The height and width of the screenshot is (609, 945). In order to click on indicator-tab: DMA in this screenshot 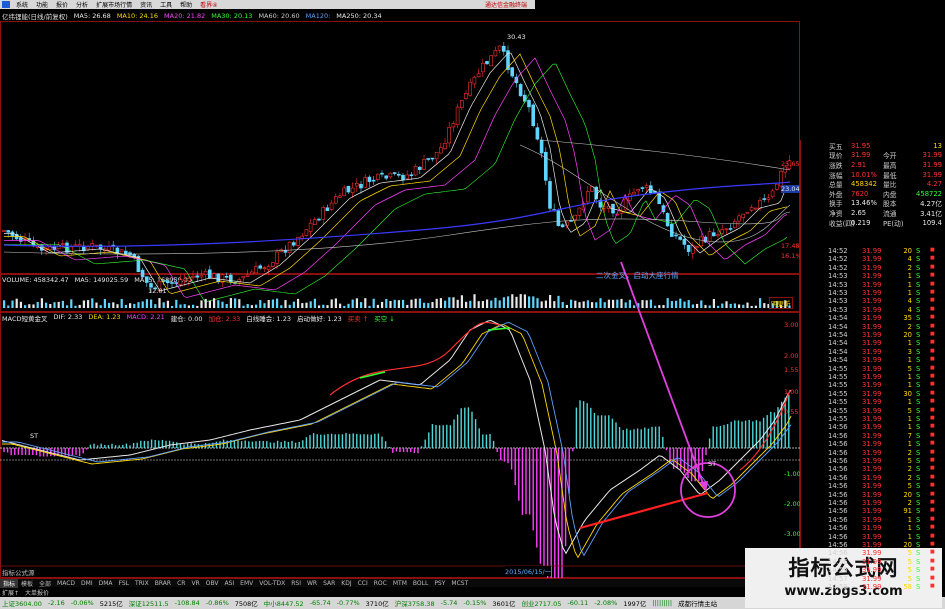, I will do `click(106, 583)`.